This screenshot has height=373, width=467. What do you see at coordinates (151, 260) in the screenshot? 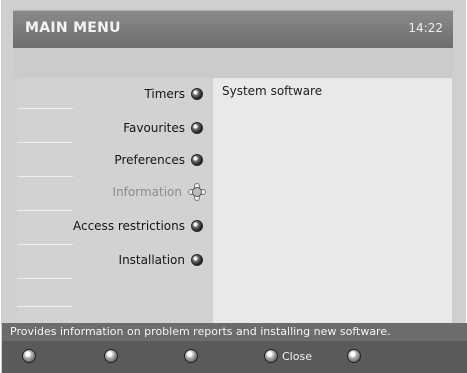
I see `menu-item-label: Installation` at bounding box center [151, 260].